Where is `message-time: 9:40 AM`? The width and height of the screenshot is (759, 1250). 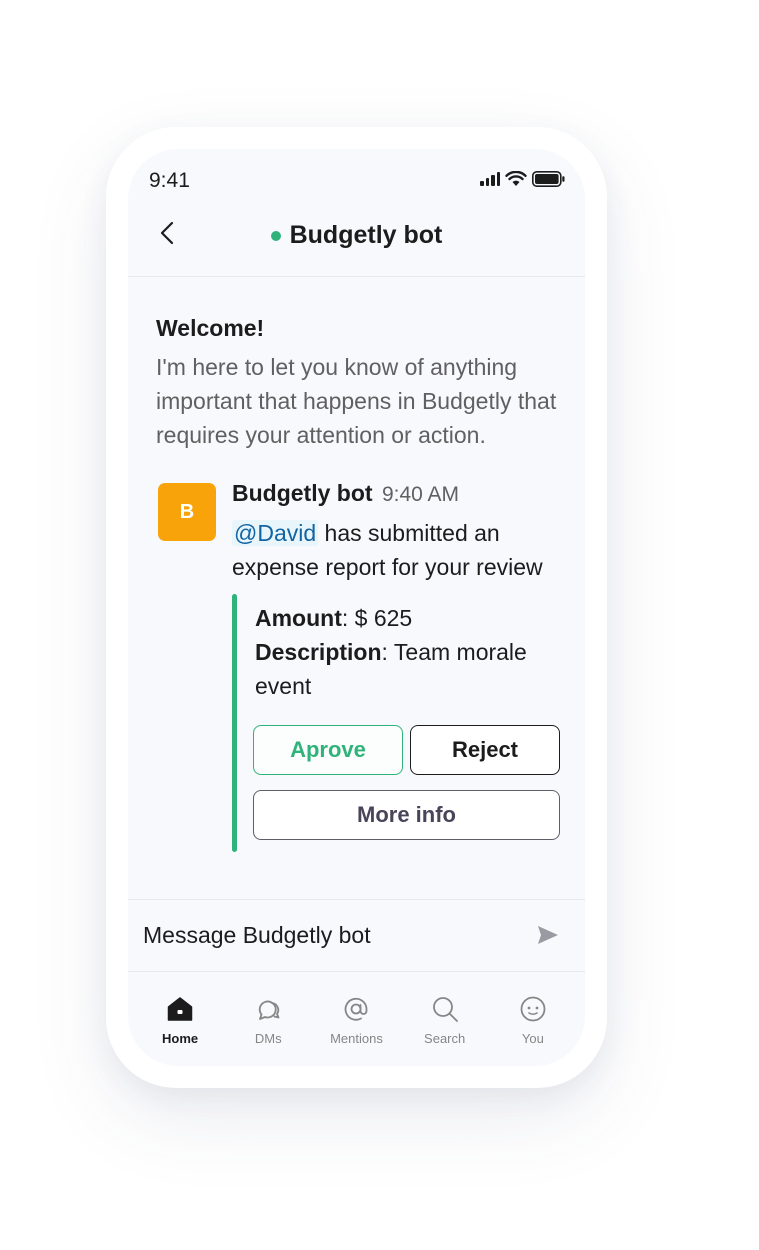 message-time: 9:40 AM is located at coordinates (420, 494).